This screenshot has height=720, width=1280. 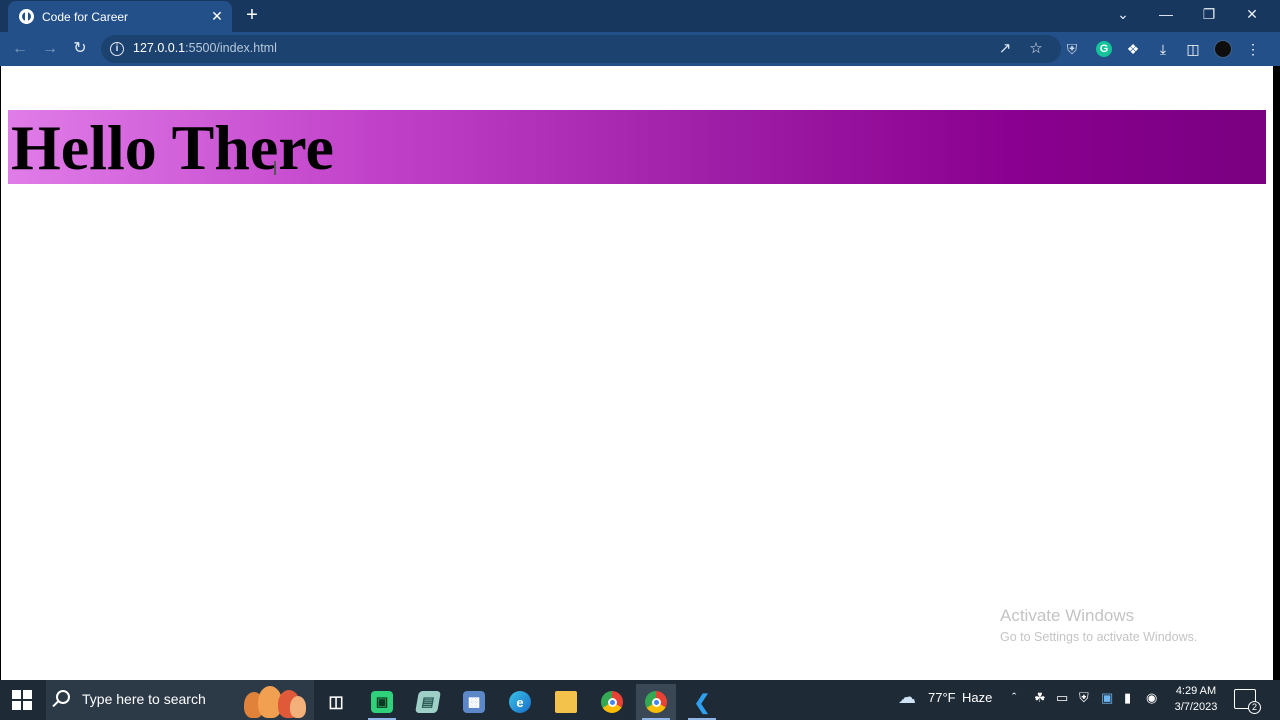 I want to click on weather-temperature: 77°F, so click(x=942, y=697).